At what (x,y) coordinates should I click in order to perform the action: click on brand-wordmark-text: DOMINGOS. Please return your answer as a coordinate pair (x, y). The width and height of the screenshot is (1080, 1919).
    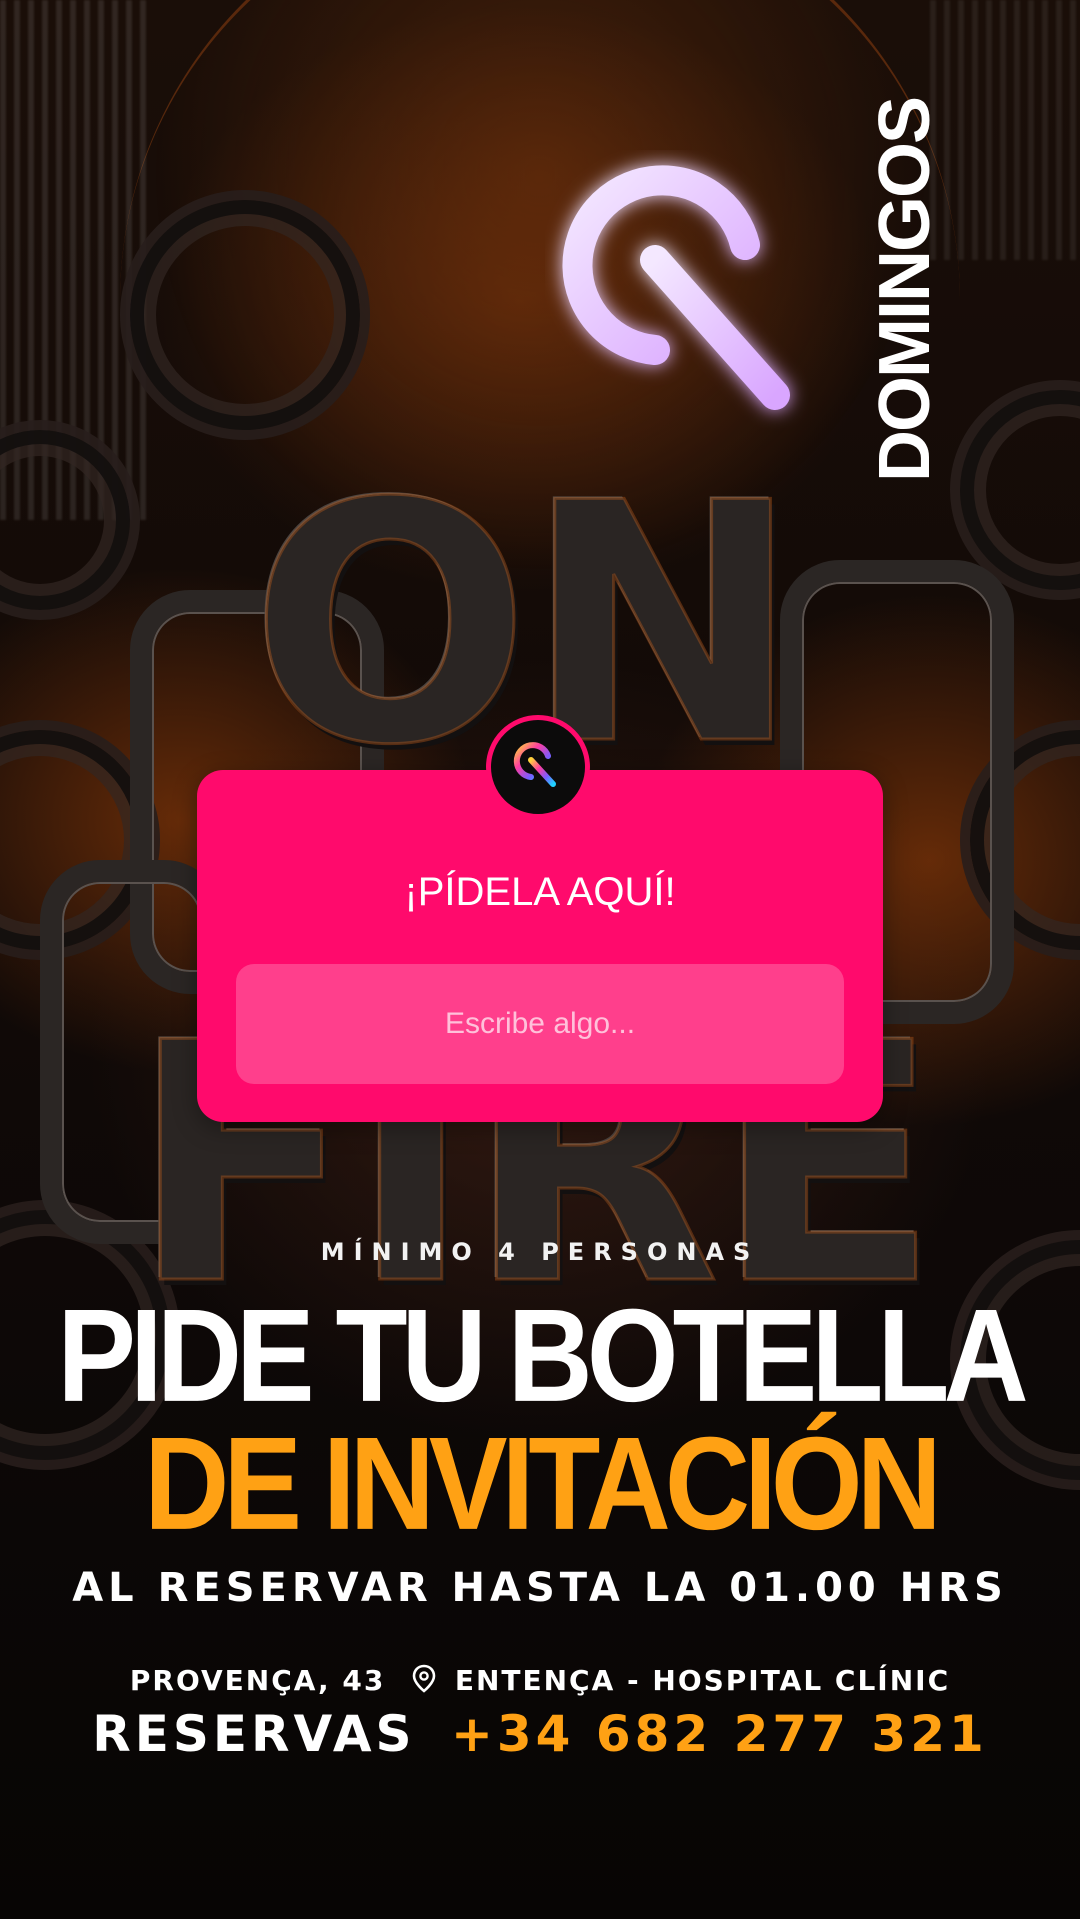
    Looking at the image, I should click on (905, 290).